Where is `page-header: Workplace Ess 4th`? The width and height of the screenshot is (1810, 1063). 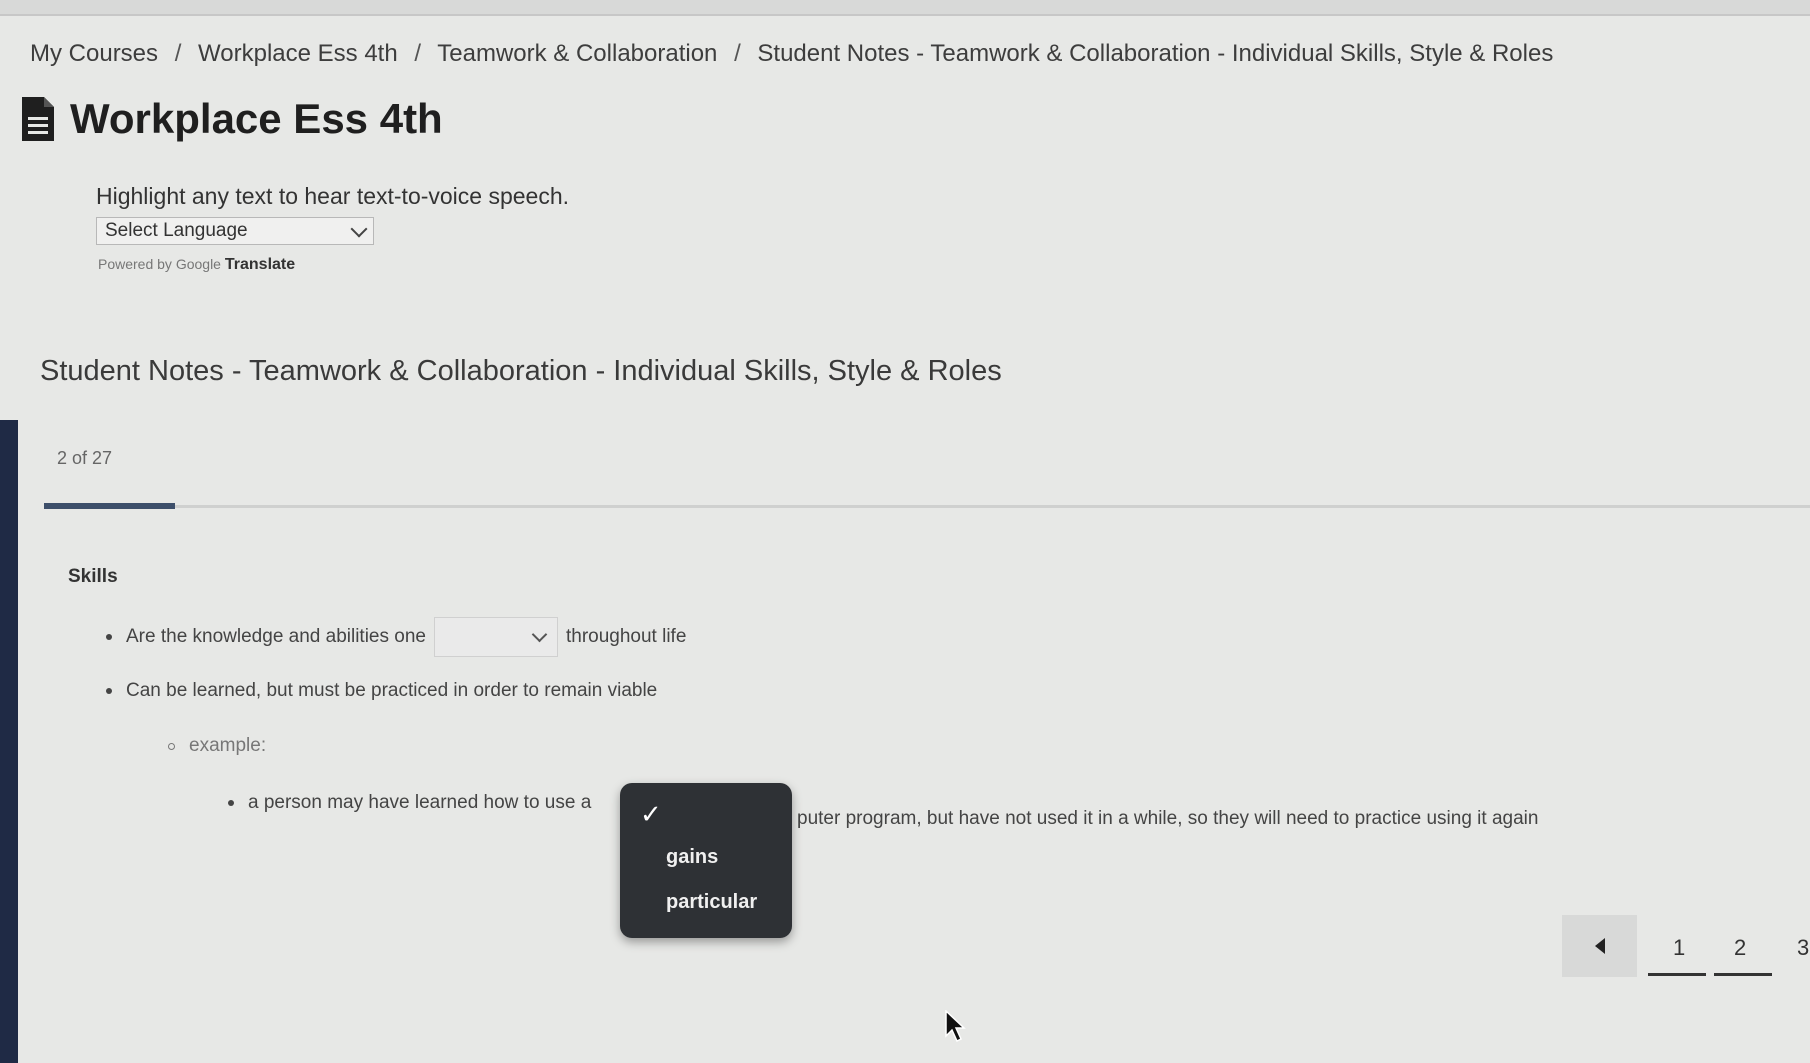
page-header: Workplace Ess 4th is located at coordinates (231, 119).